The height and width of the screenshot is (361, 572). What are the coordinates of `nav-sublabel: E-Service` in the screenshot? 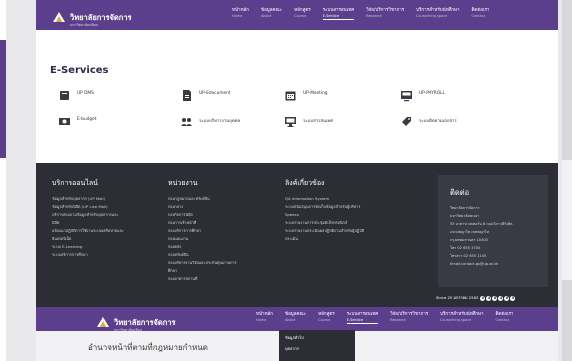 It's located at (338, 17).